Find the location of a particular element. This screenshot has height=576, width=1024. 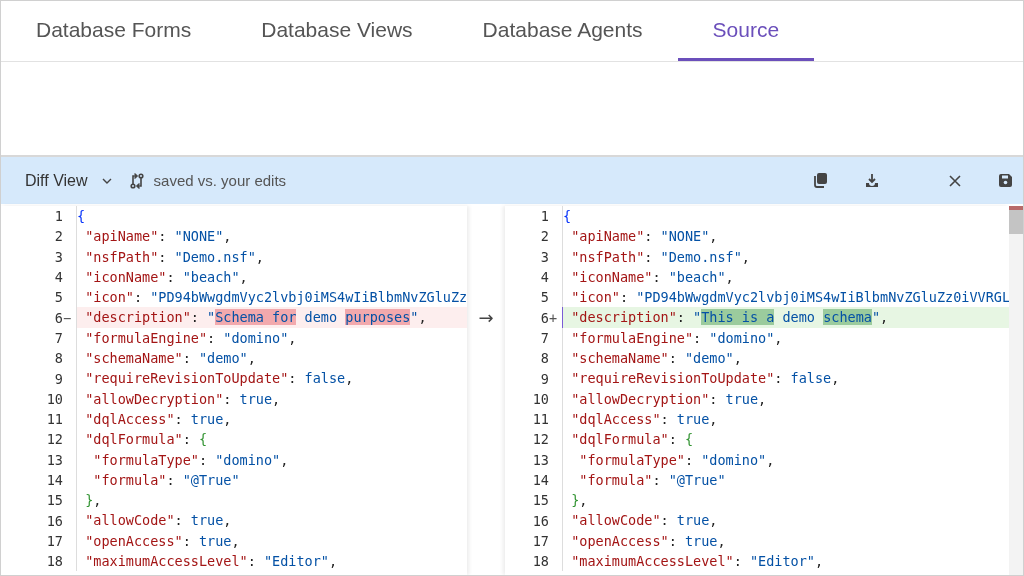

save-icon is located at coordinates (1005, 180).